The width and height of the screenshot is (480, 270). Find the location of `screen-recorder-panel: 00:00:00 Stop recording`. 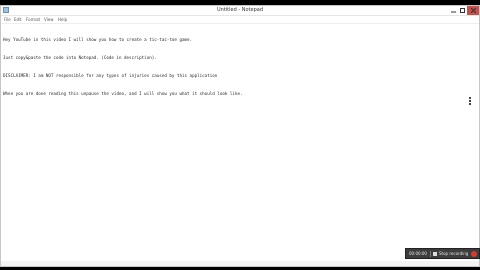

screen-recorder-panel: 00:00:00 Stop recording is located at coordinates (442, 253).